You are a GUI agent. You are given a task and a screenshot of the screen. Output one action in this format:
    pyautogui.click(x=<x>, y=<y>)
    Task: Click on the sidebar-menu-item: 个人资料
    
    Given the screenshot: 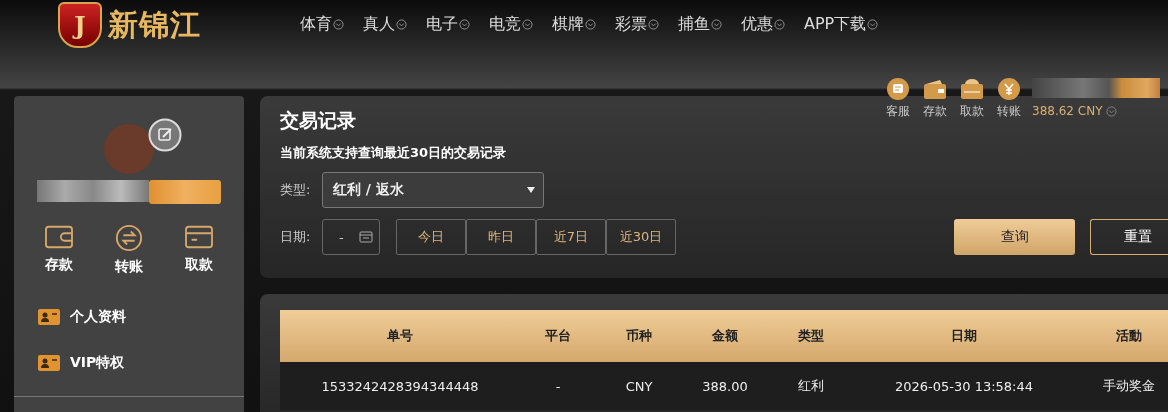 What is the action you would take?
    pyautogui.click(x=82, y=317)
    